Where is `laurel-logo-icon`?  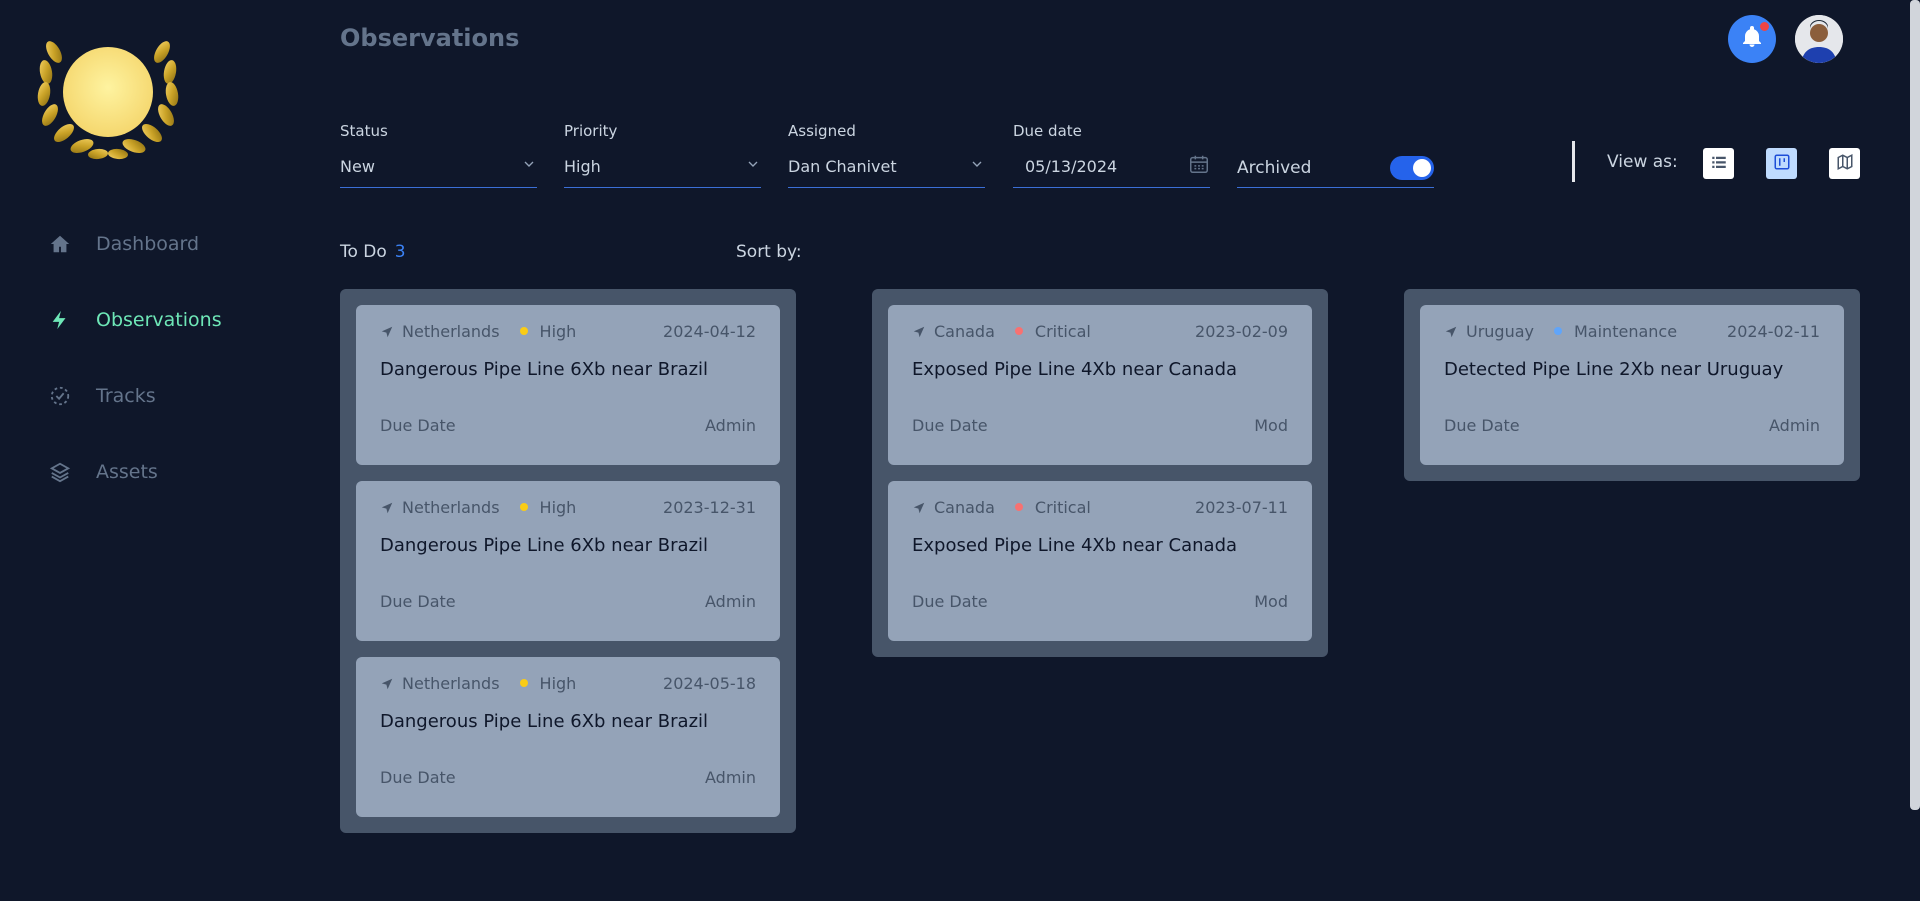 laurel-logo-icon is located at coordinates (108, 93).